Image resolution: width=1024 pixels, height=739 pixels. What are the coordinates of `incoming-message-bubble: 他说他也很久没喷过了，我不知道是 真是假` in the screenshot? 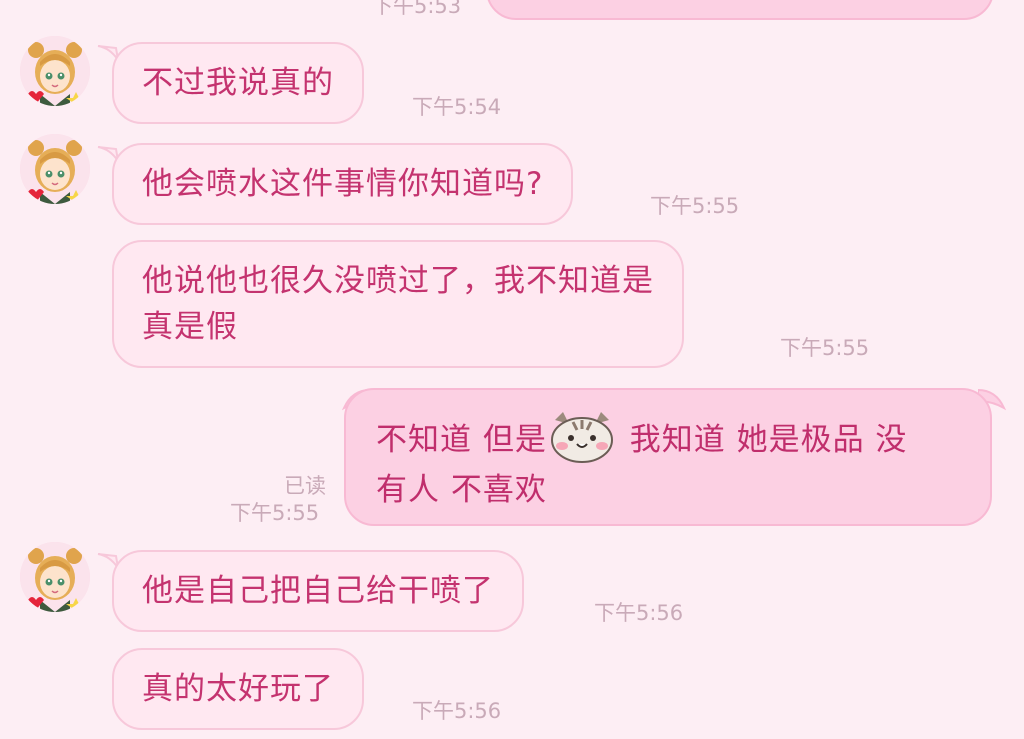 It's located at (398, 304).